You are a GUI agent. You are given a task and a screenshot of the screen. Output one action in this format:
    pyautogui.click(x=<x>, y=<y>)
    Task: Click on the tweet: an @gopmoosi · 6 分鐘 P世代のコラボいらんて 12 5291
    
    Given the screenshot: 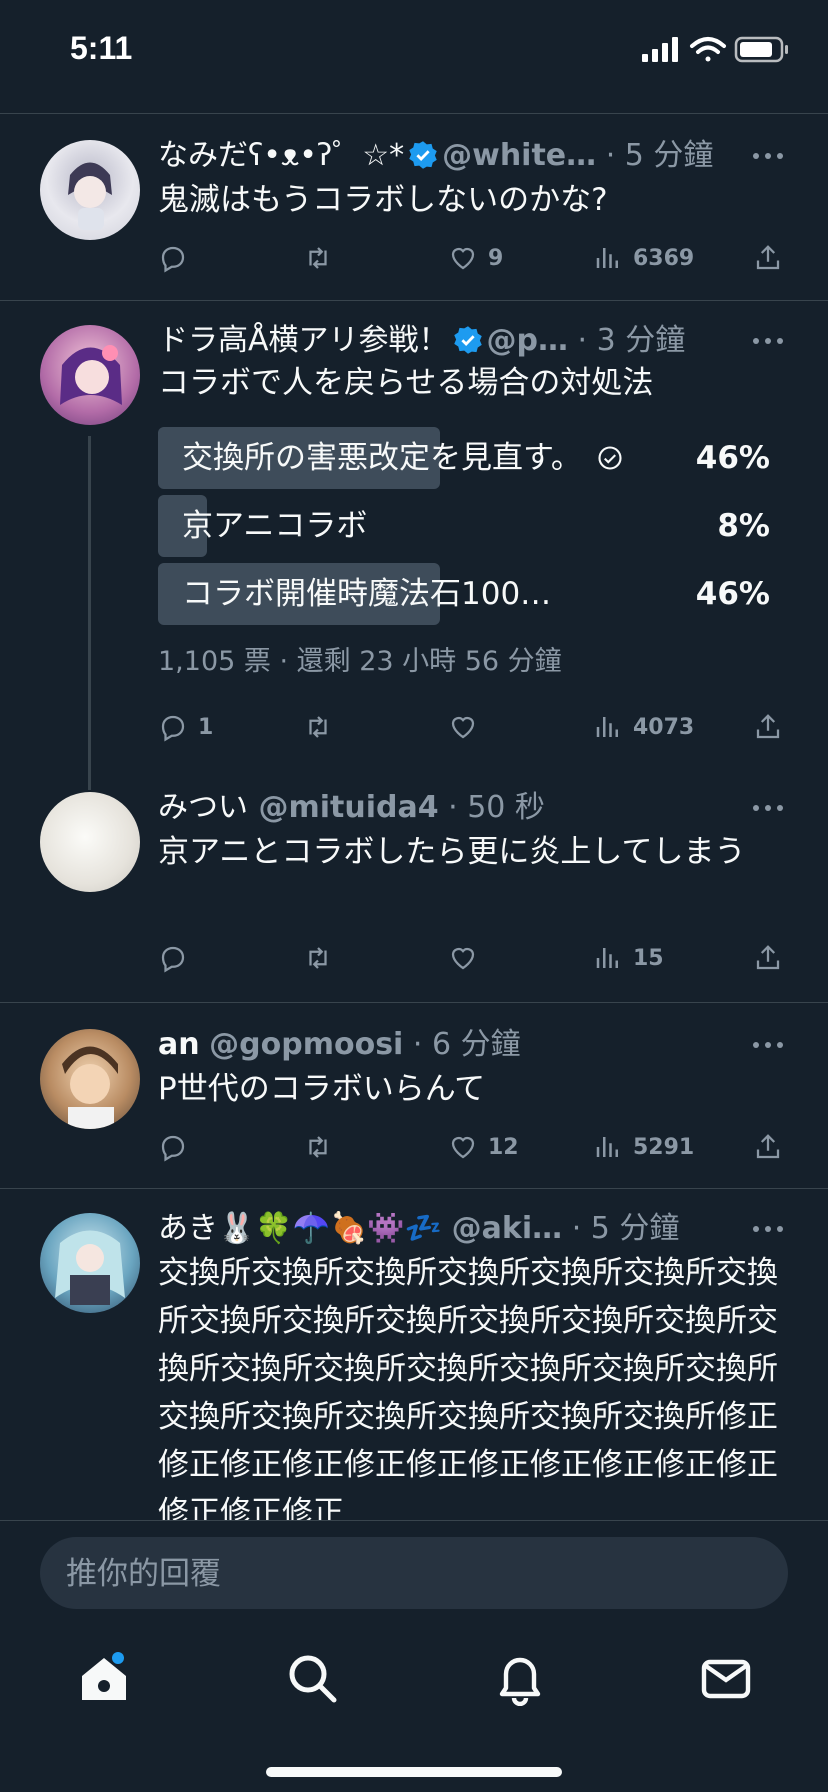 What is the action you would take?
    pyautogui.click(x=414, y=1096)
    